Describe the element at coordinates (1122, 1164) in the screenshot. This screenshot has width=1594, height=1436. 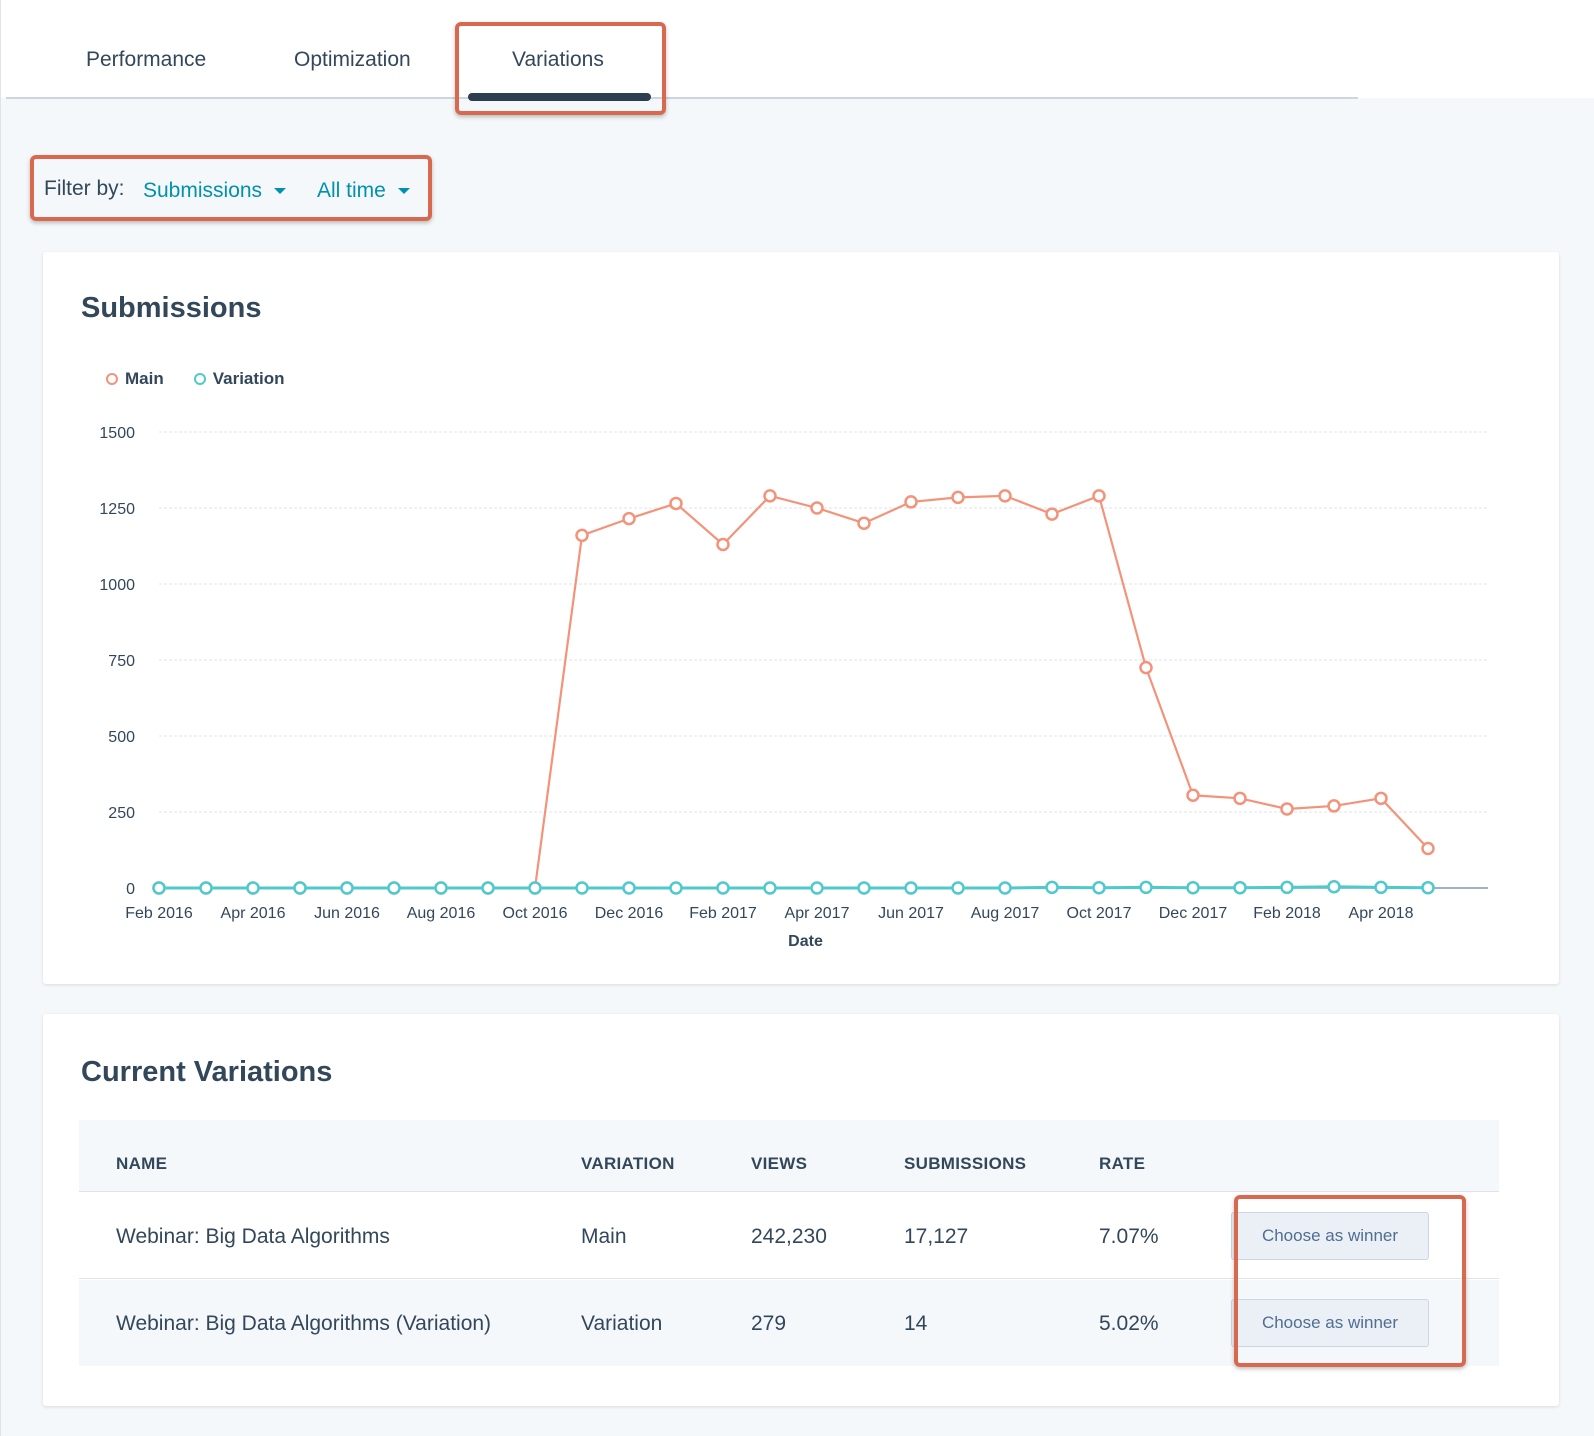
I see `col-header-rate: RATE` at that location.